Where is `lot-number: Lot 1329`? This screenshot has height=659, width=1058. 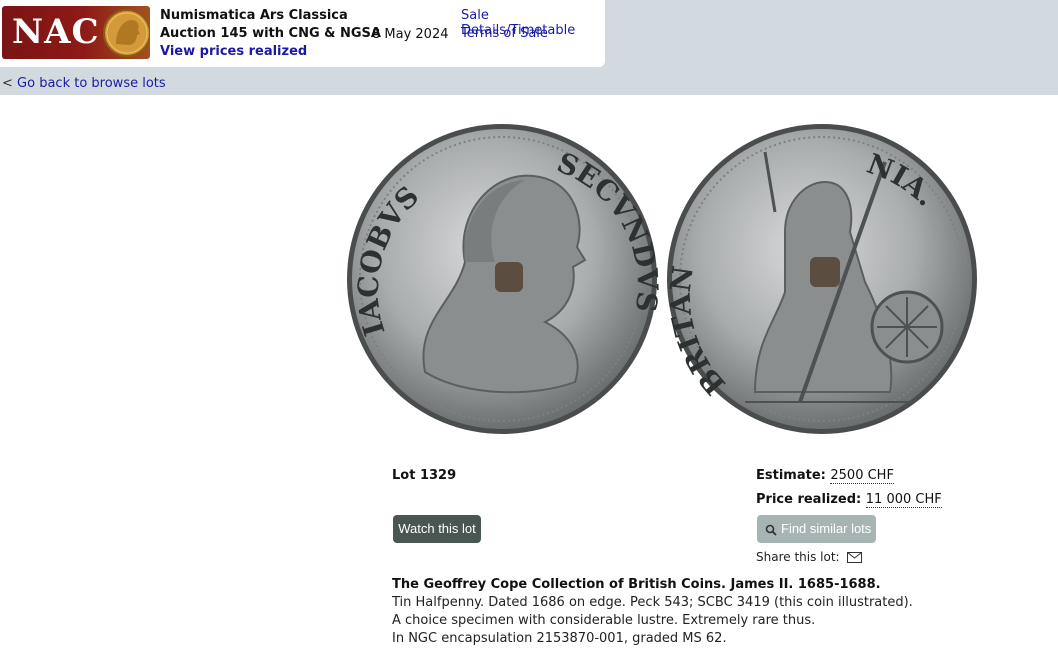
lot-number: Lot 1329 is located at coordinates (424, 475).